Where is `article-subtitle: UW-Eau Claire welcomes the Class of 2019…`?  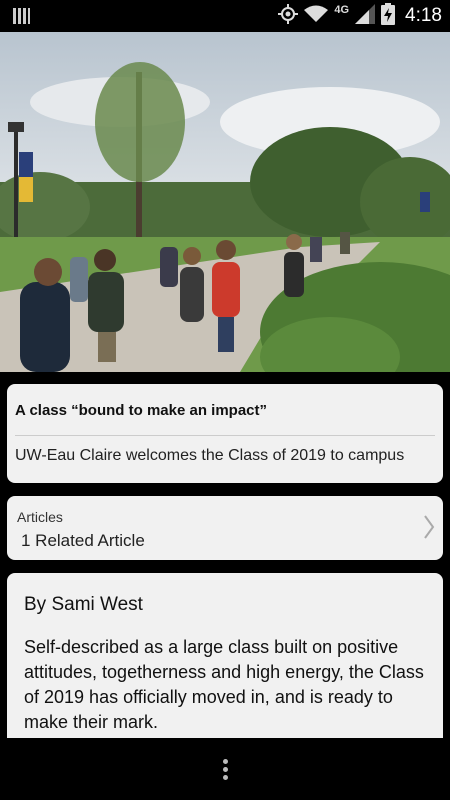 article-subtitle: UW-Eau Claire welcomes the Class of 2019… is located at coordinates (210, 455).